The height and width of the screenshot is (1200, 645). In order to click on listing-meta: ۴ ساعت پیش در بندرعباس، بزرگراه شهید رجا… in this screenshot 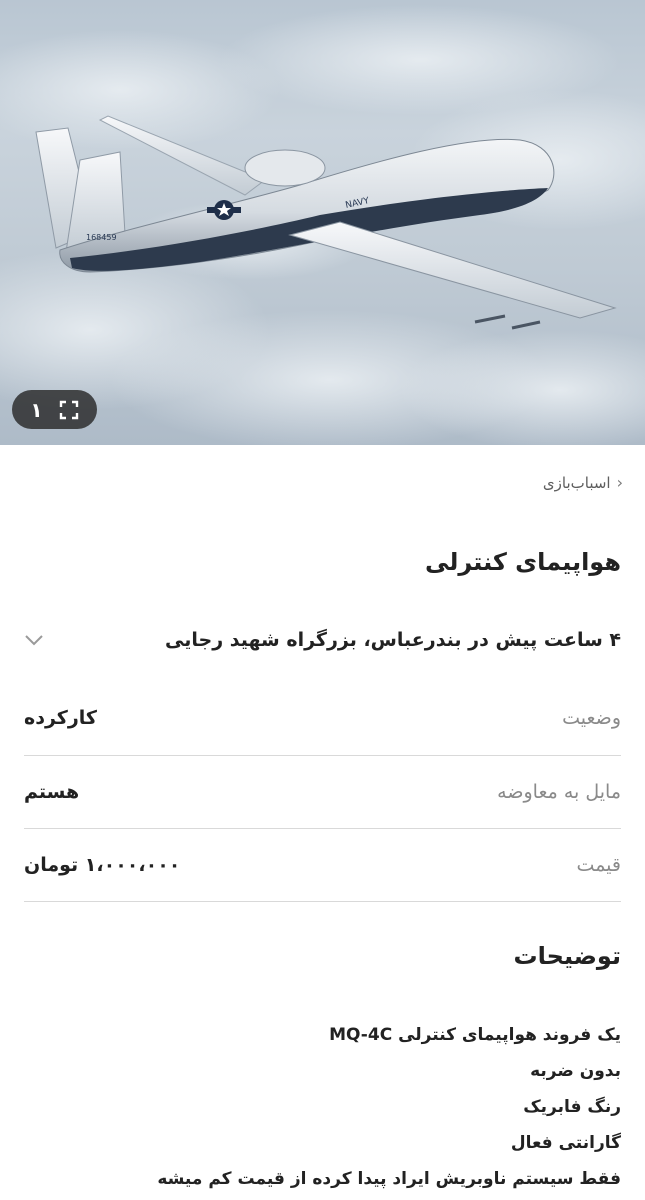, I will do `click(322, 640)`.